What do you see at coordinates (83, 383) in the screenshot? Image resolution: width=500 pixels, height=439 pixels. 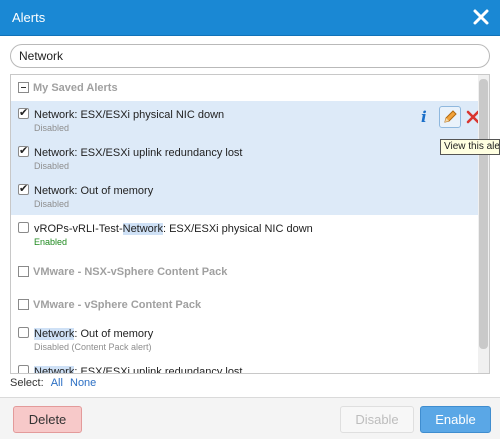 I see `select-none-link: None` at bounding box center [83, 383].